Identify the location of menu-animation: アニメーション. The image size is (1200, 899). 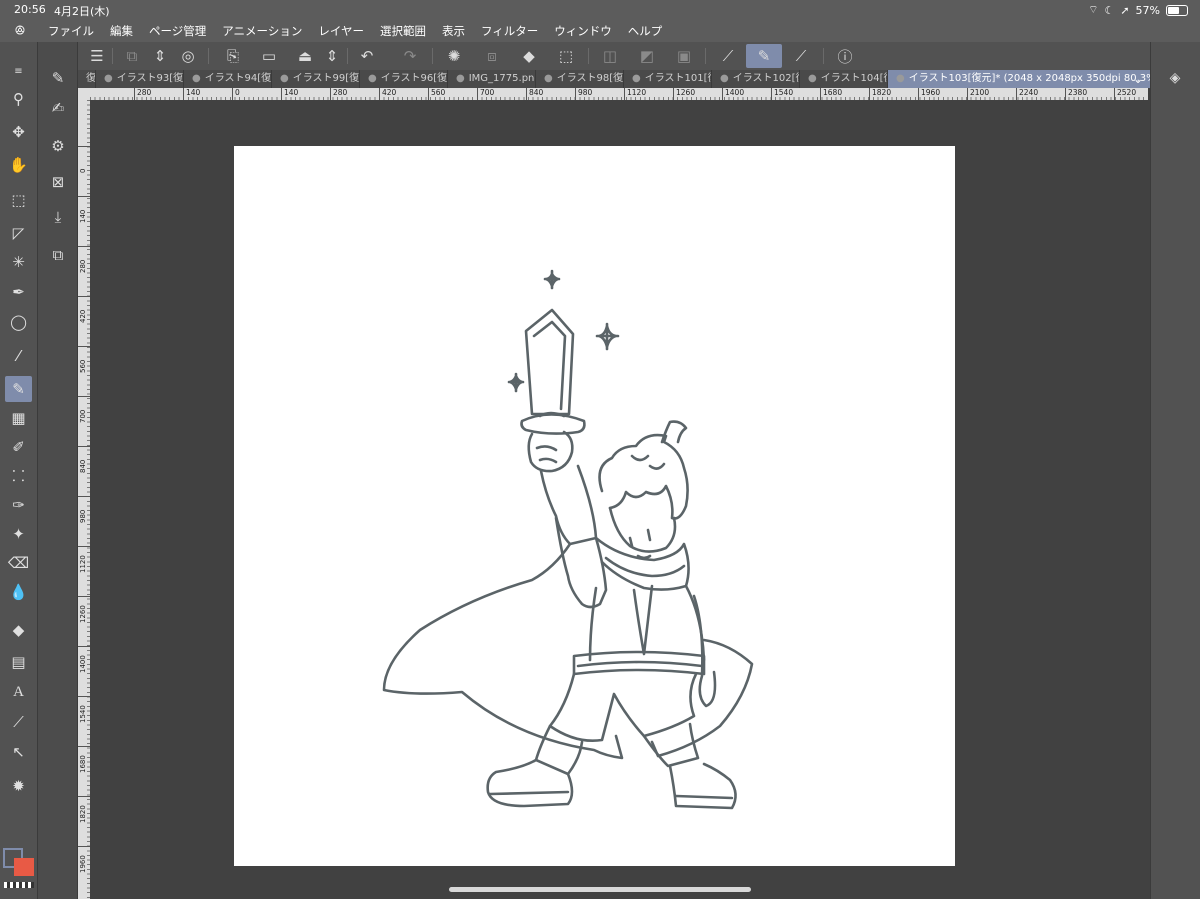
(262, 31).